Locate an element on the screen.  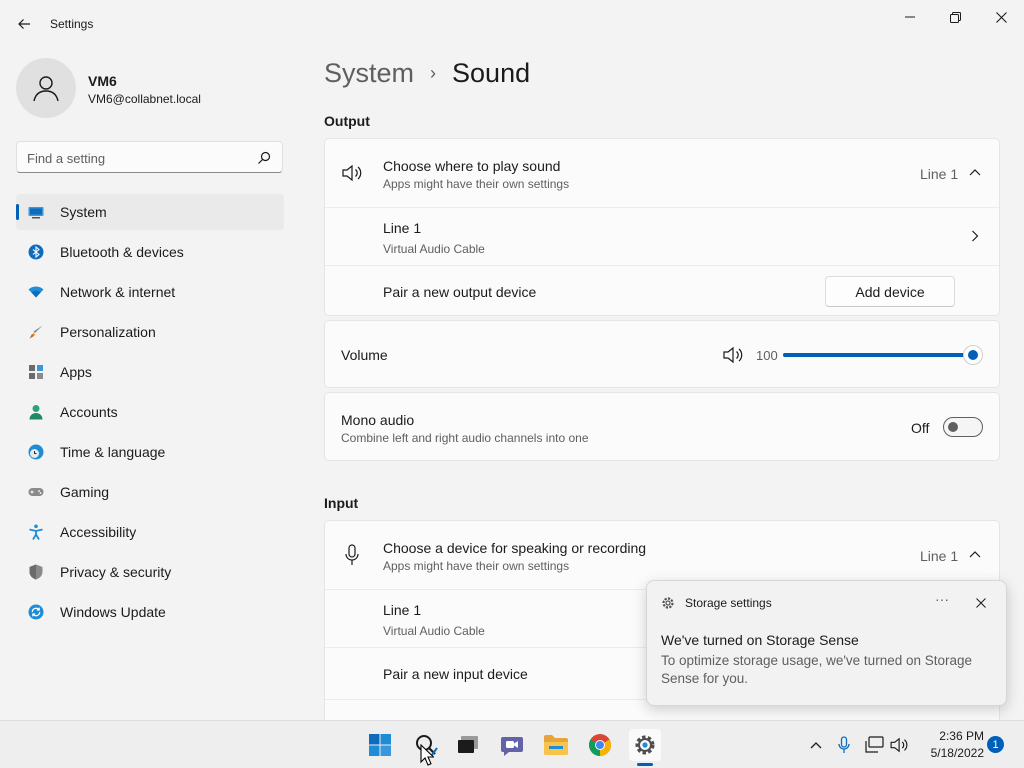
start-button is located at coordinates (380, 745).